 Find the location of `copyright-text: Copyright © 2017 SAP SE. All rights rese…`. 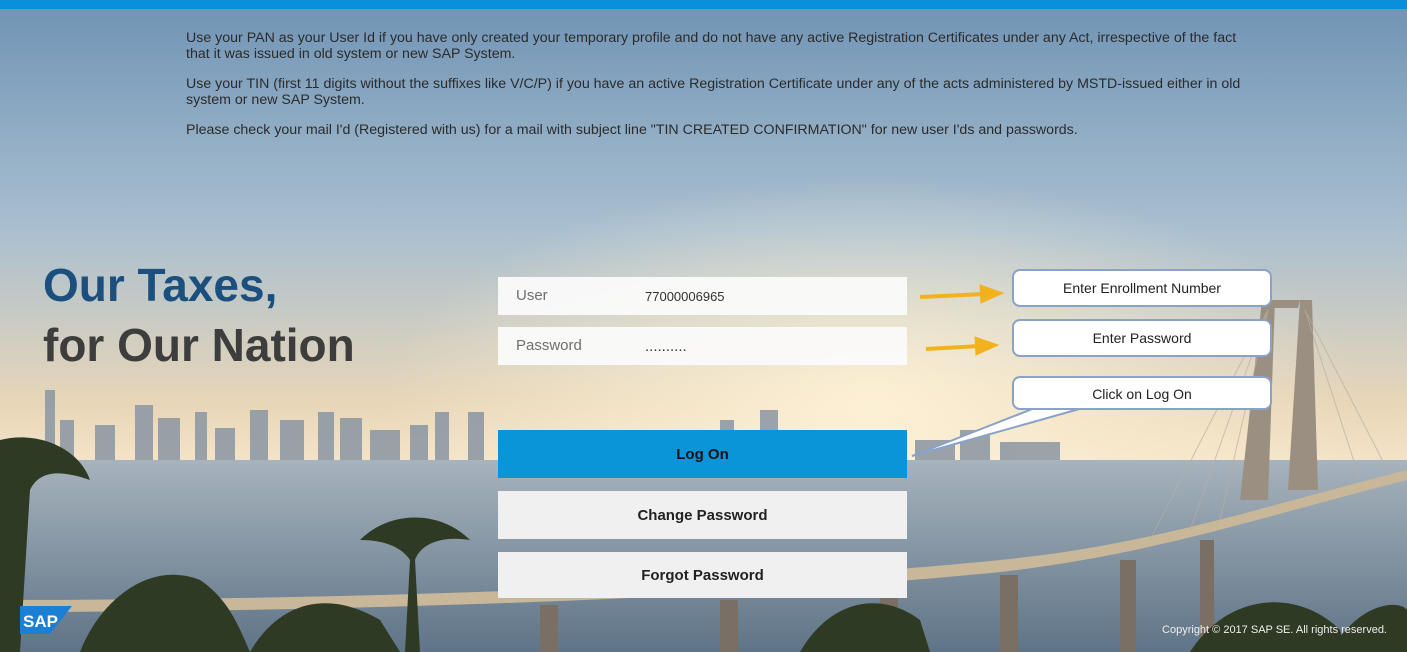

copyright-text: Copyright © 2017 SAP SE. All rights rese… is located at coordinates (1274, 630).